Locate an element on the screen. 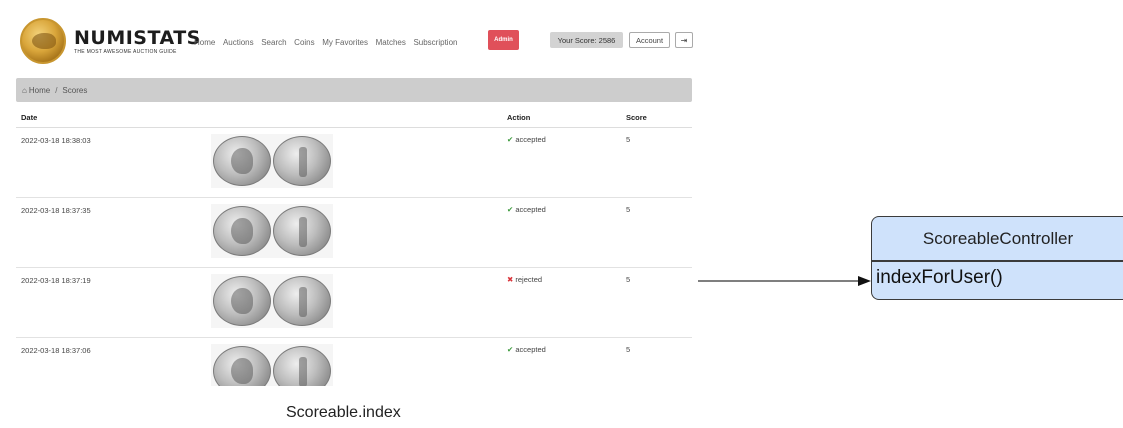  class-divider is located at coordinates (997, 261).